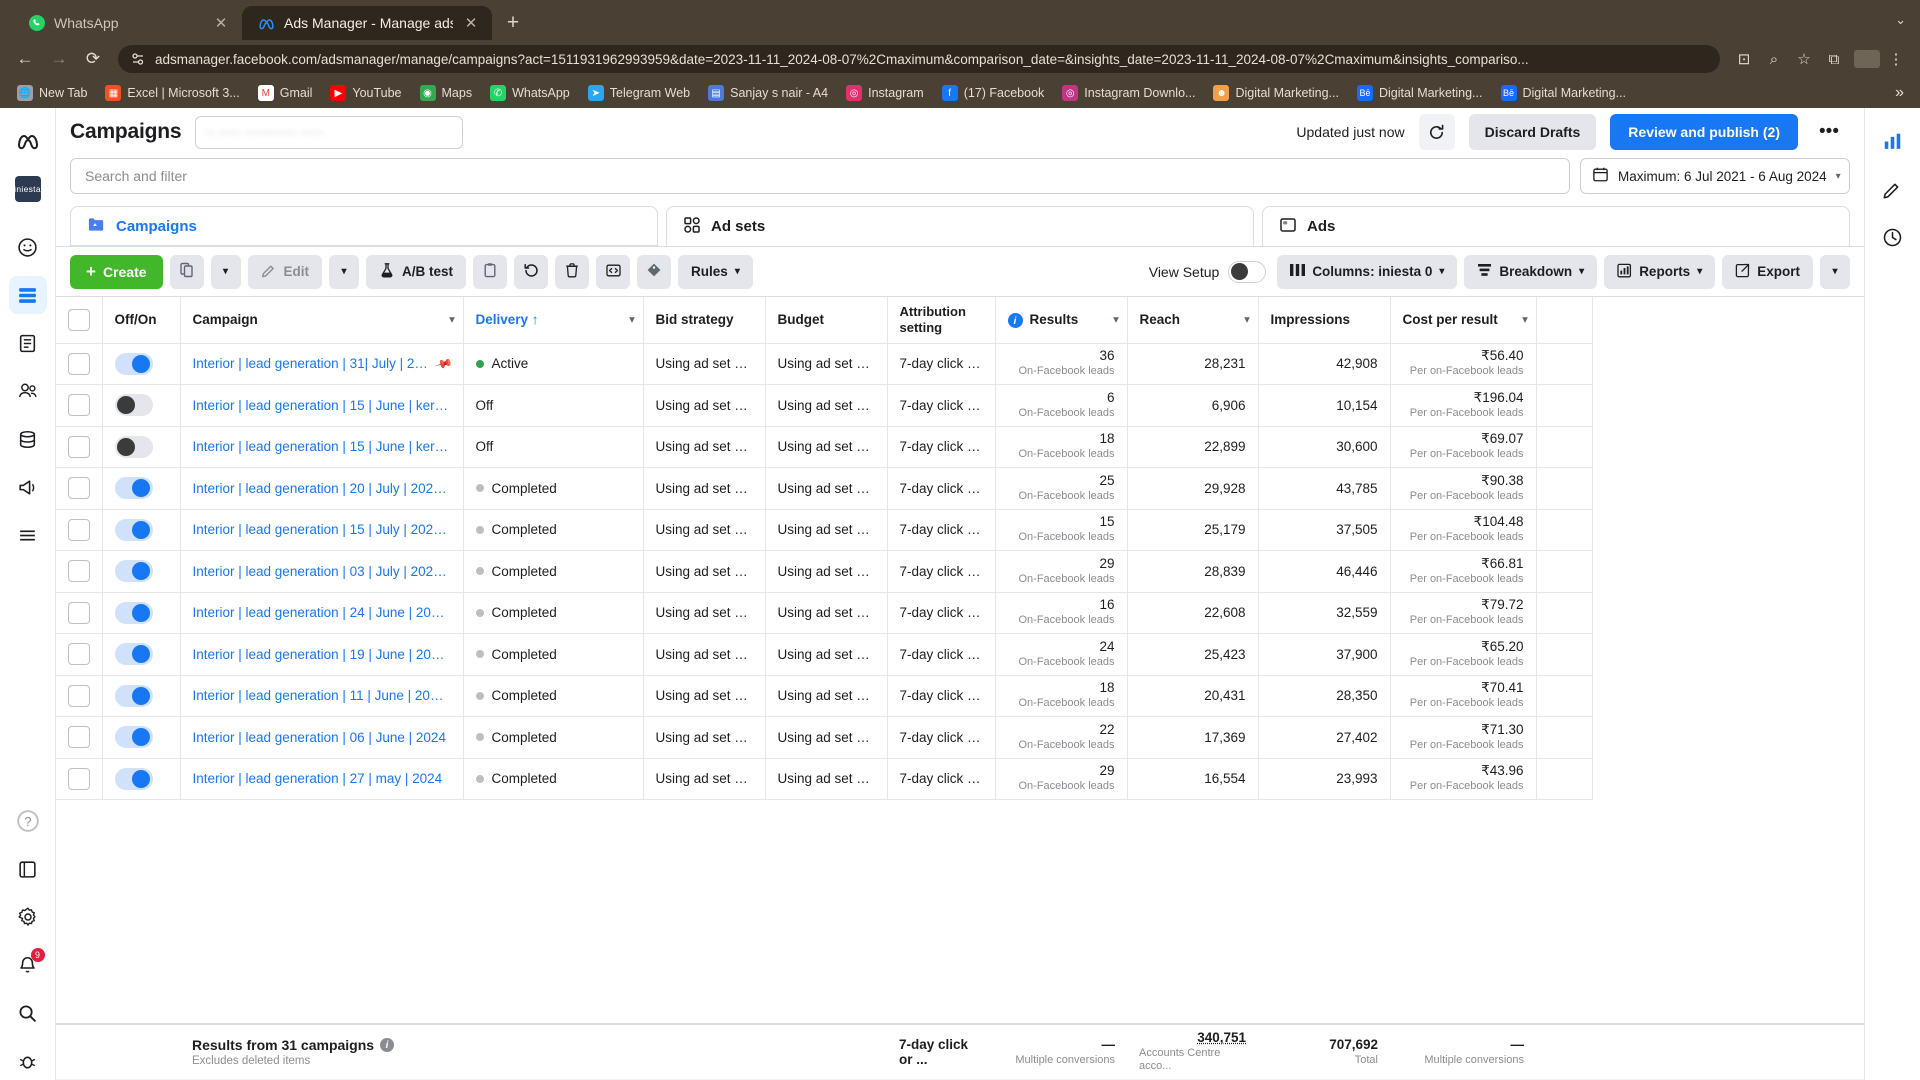  What do you see at coordinates (59, 59) in the screenshot?
I see `forward-icon: →` at bounding box center [59, 59].